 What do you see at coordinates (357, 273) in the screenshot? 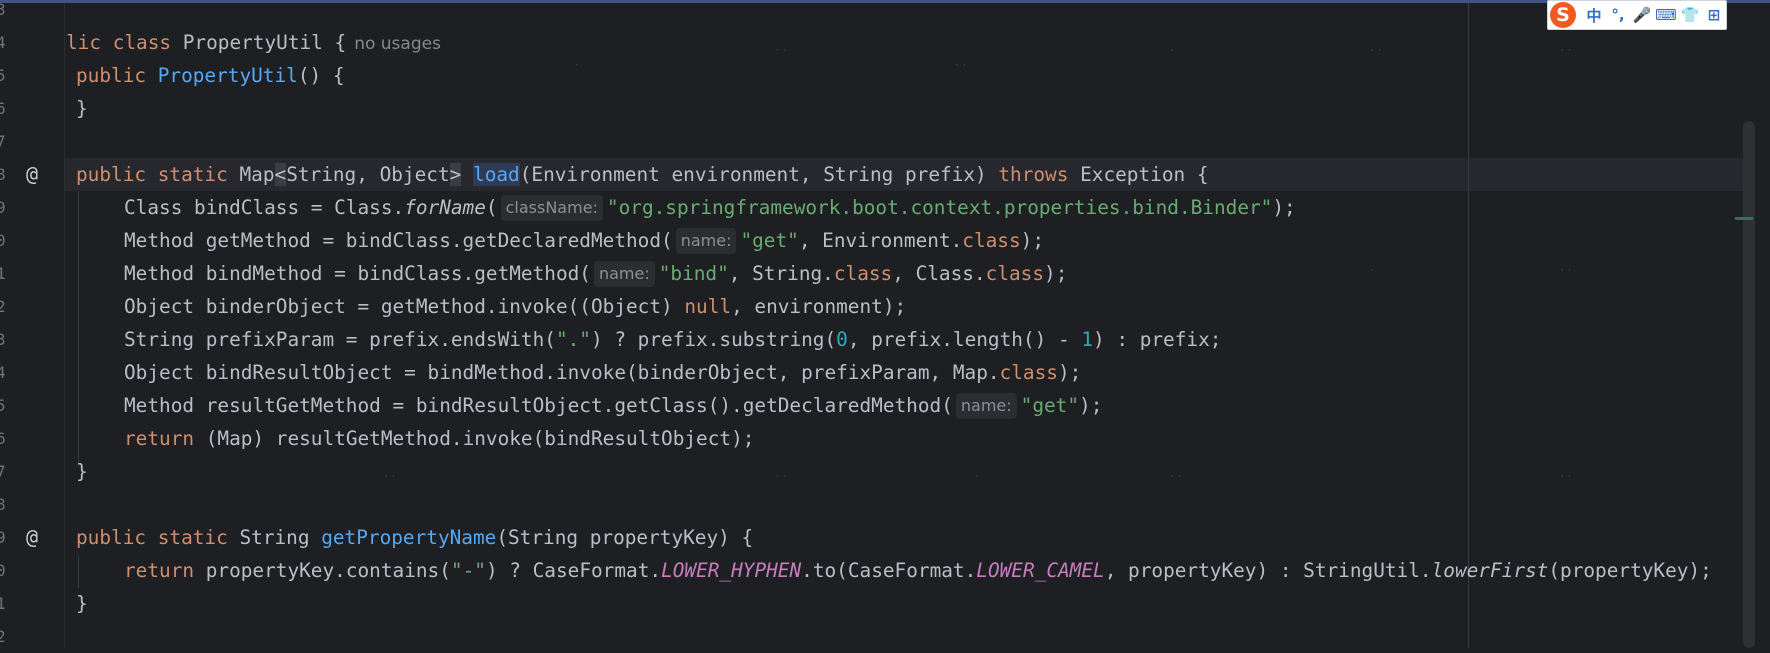
I see `code-token: Method bindMethod = bindClass.getMethod(` at bounding box center [357, 273].